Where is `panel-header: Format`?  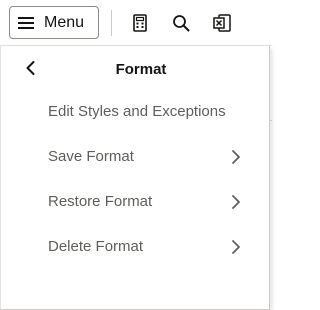 panel-header: Format is located at coordinates (136, 69).